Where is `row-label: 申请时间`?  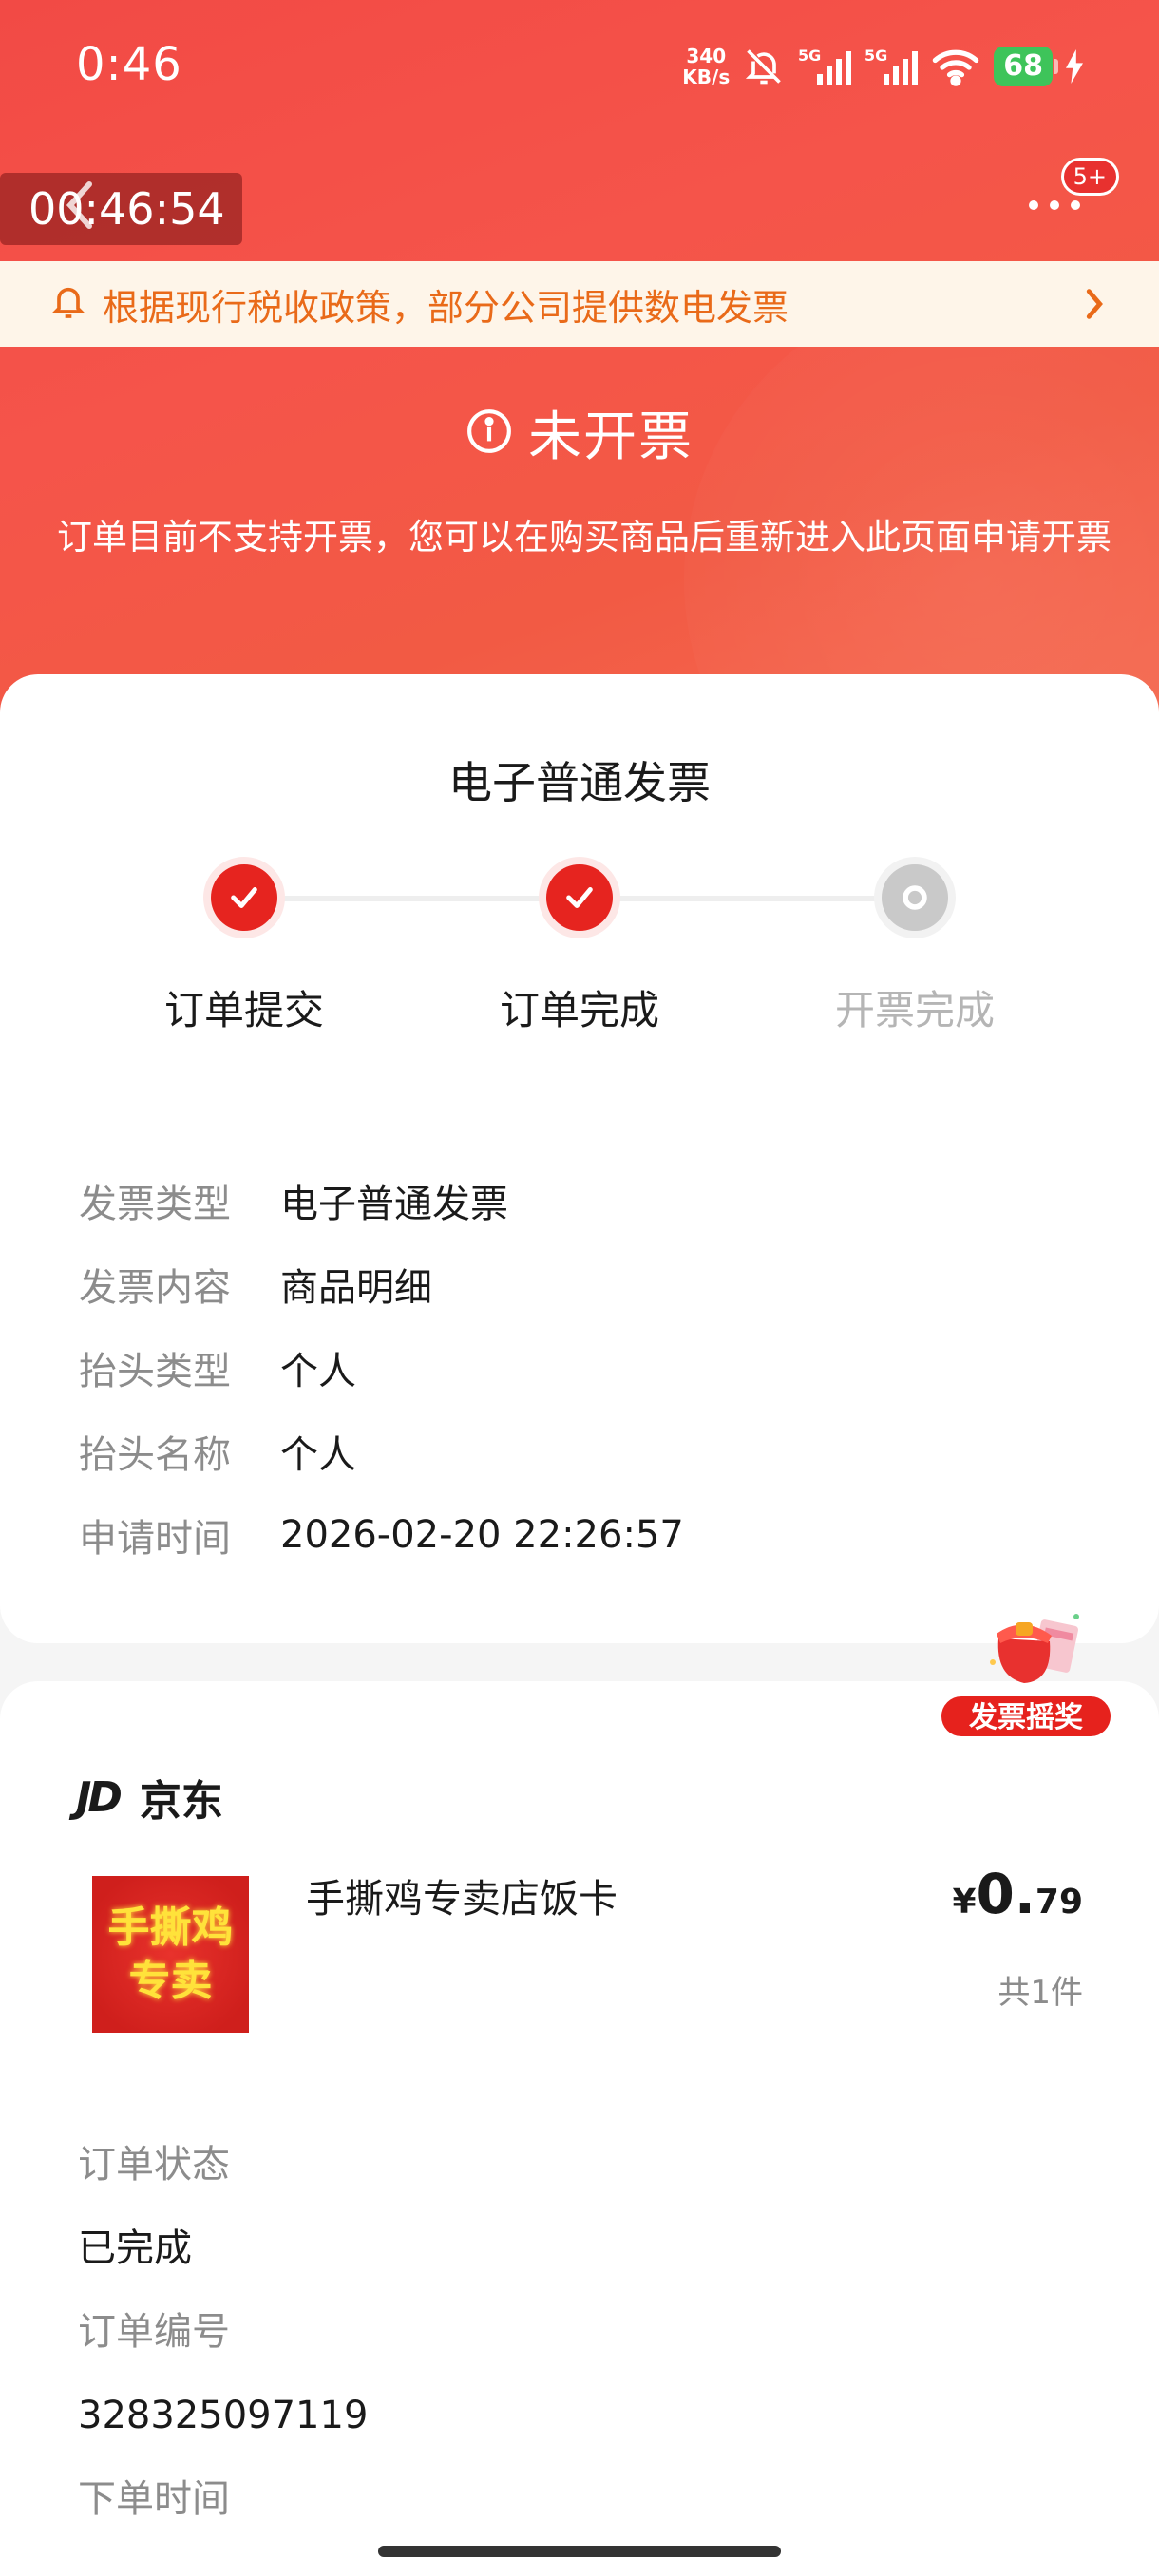
row-label: 申请时间 is located at coordinates (155, 1539).